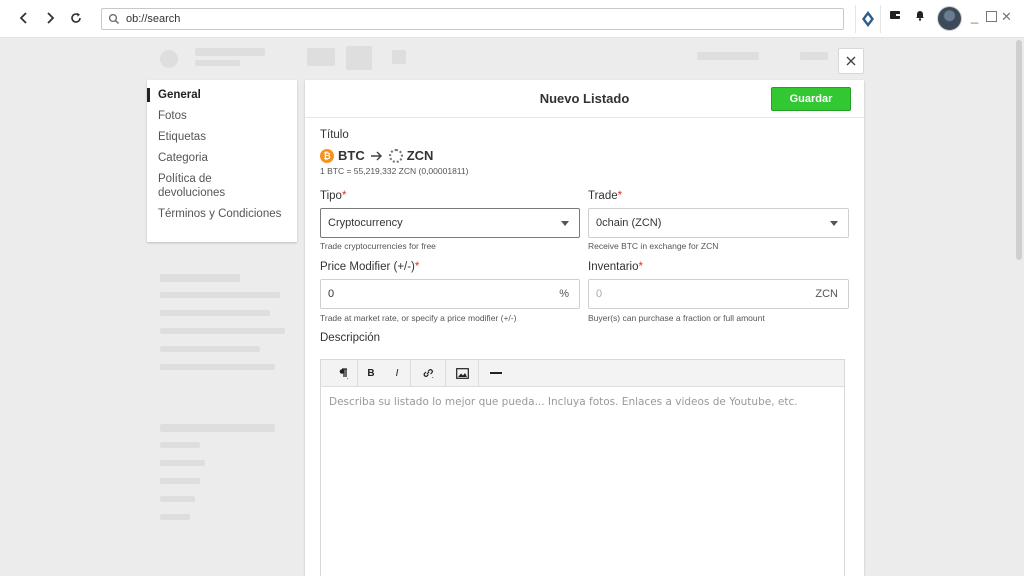  I want to click on bold-button: B, so click(371, 373).